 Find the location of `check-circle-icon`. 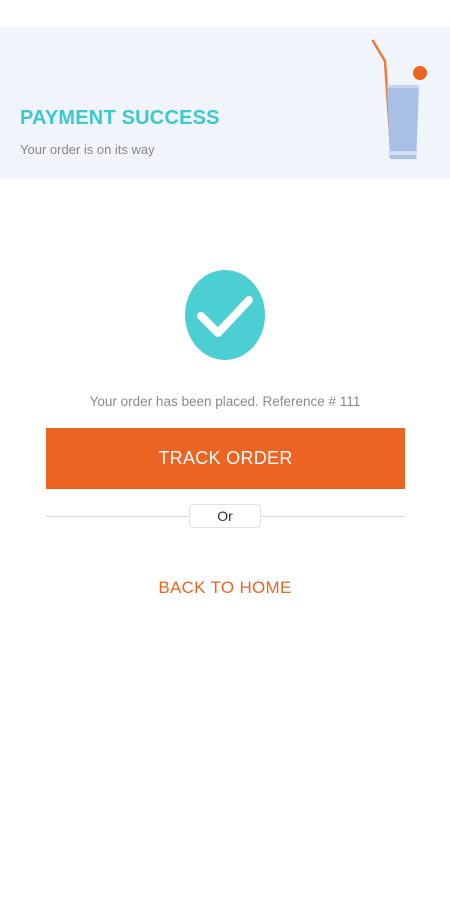

check-circle-icon is located at coordinates (225, 315).